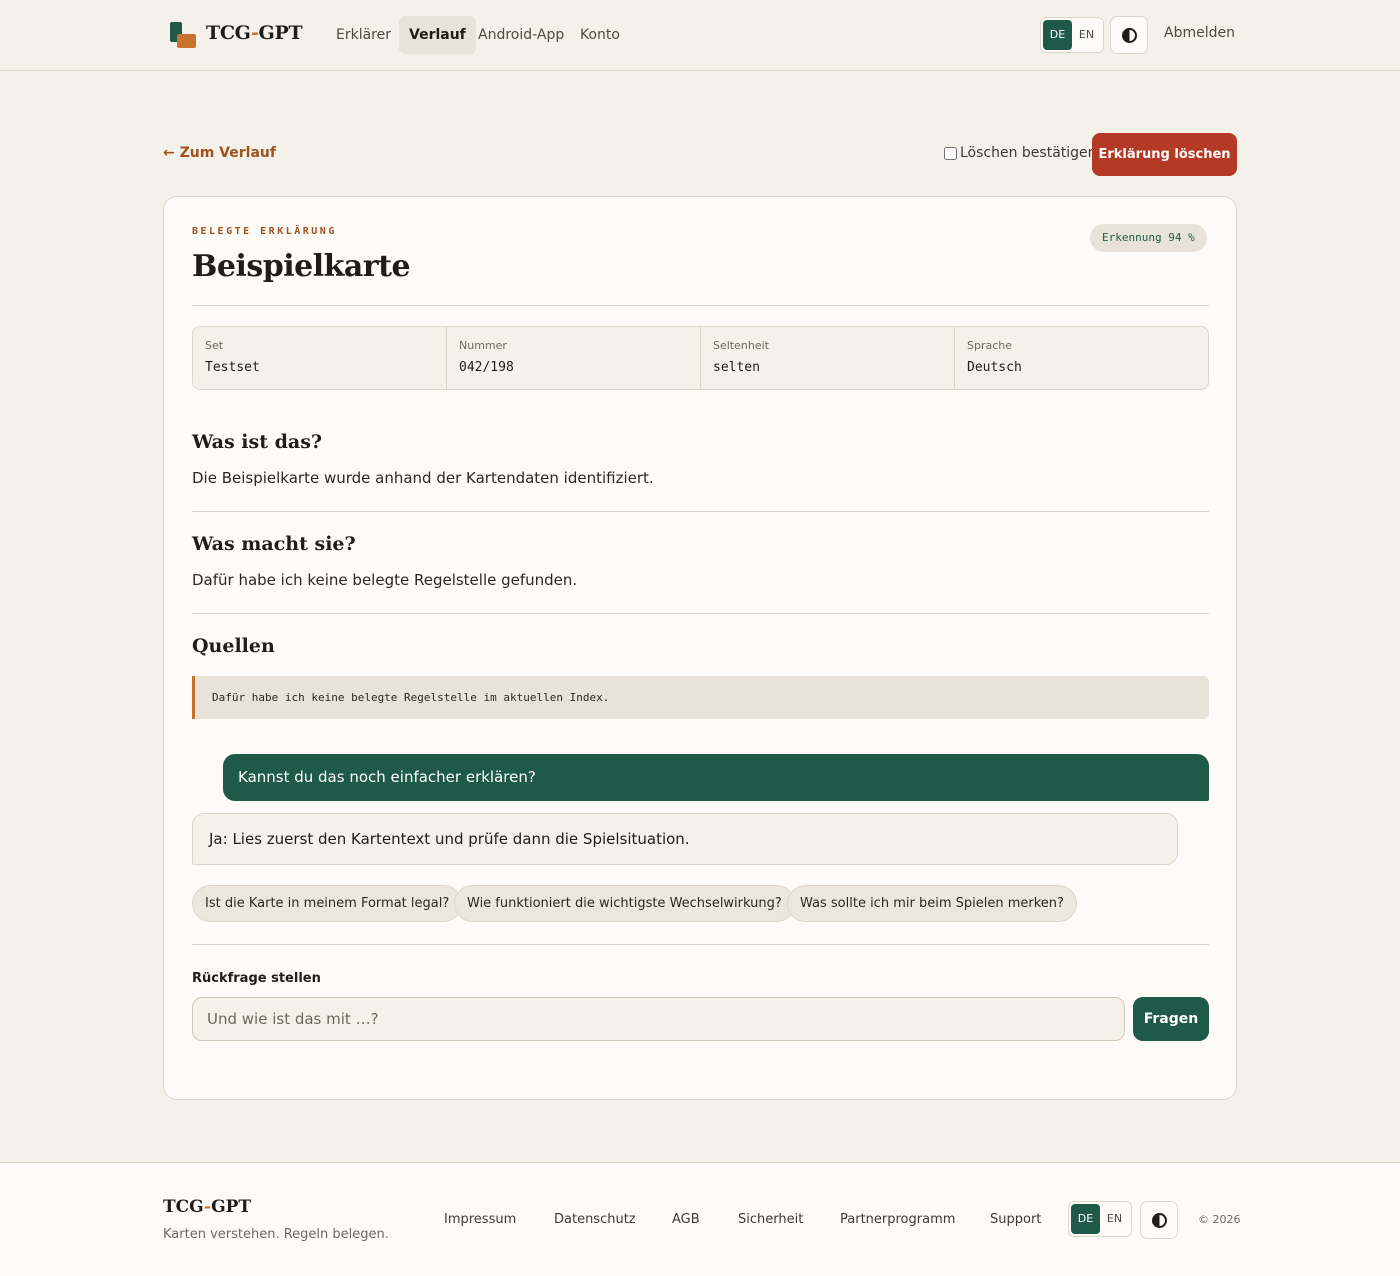  Describe the element at coordinates (1219, 1219) in the screenshot. I see `copyright: © 2026` at that location.